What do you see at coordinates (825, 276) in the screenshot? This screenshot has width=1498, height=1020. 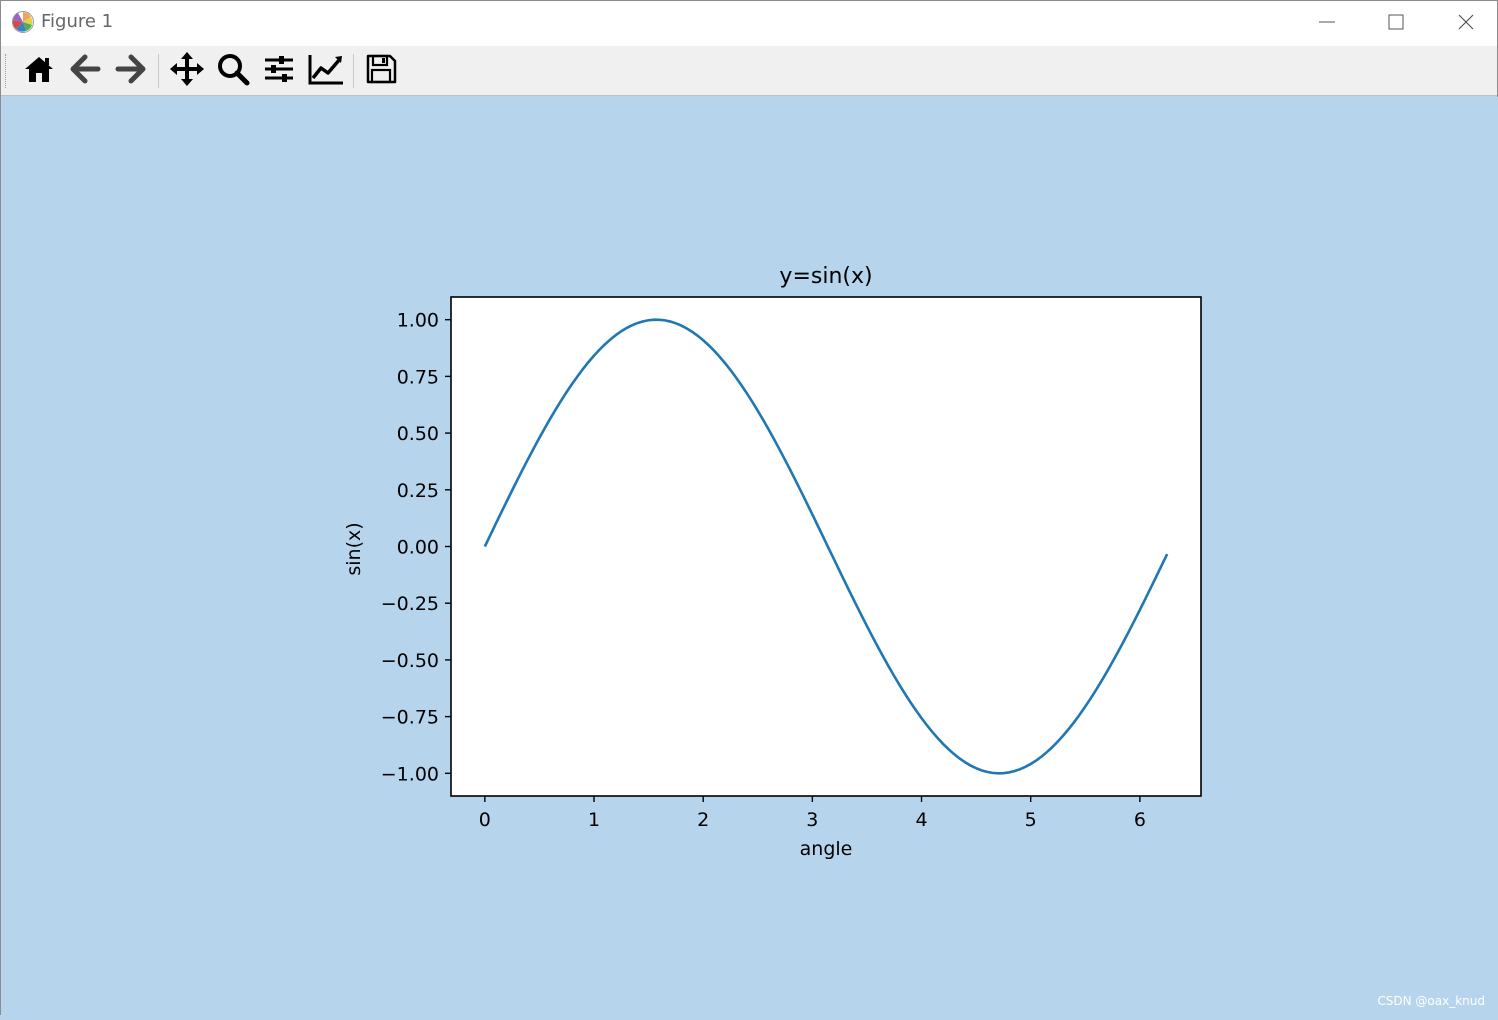 I see `chart-title: y=sin(x)` at bounding box center [825, 276].